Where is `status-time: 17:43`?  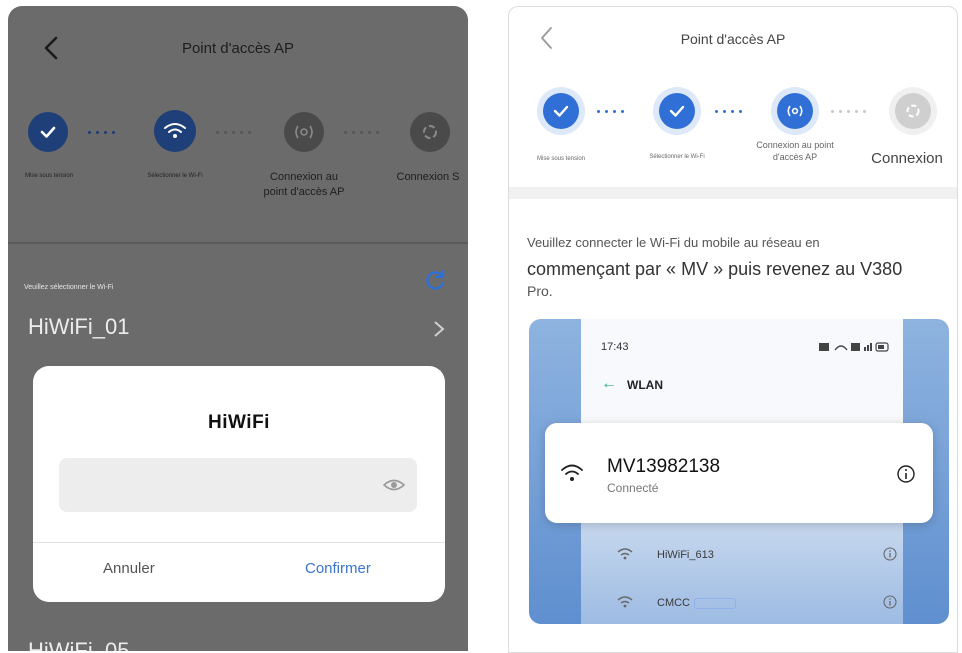 status-time: 17:43 is located at coordinates (615, 347).